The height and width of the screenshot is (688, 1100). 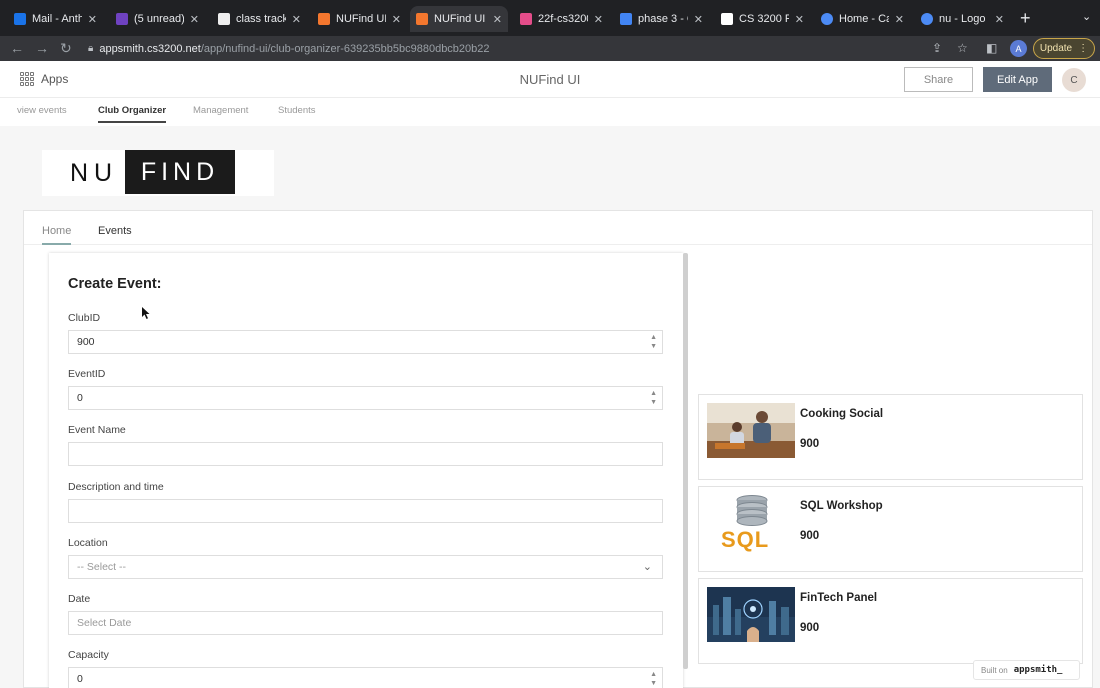 I want to click on date-picker: Select Date, so click(x=365, y=623).